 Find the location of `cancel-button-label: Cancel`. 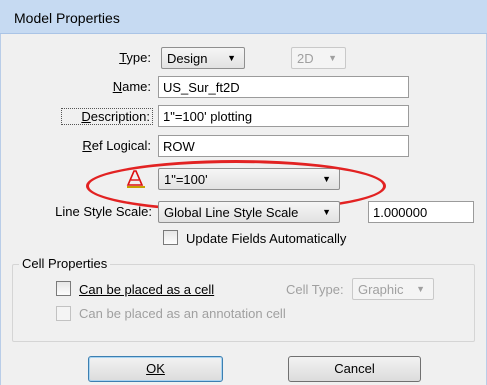

cancel-button-label: Cancel is located at coordinates (354, 368).